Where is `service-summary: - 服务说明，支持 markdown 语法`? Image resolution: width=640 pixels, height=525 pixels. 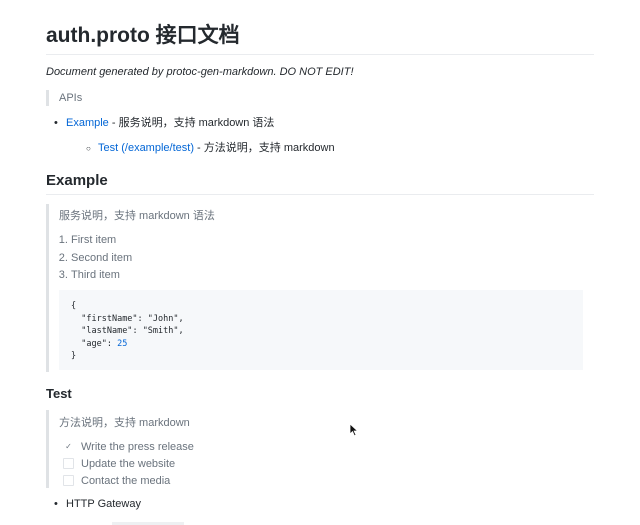
service-summary: - 服务说明，支持 markdown 语法 is located at coordinates (191, 123).